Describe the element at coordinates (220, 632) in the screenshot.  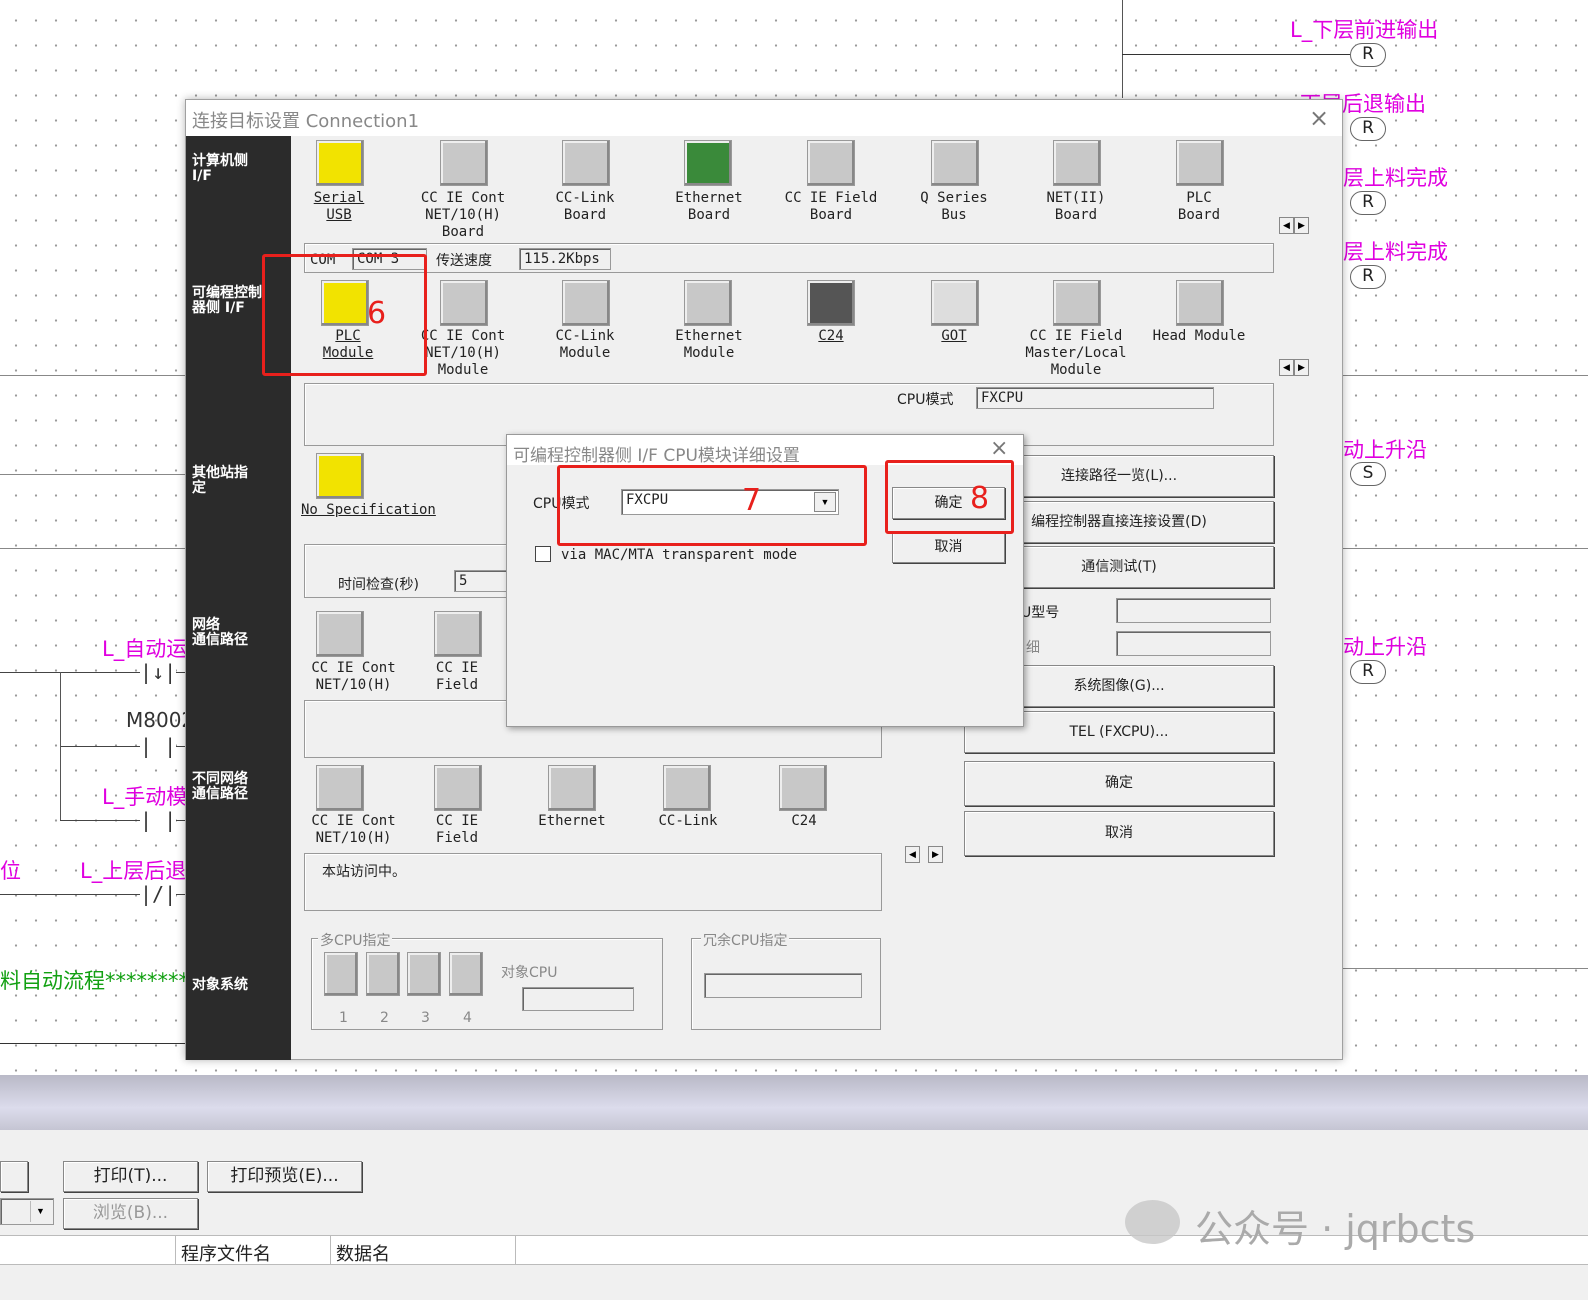
I see `side-label-network-route: 网络 通信路径` at that location.